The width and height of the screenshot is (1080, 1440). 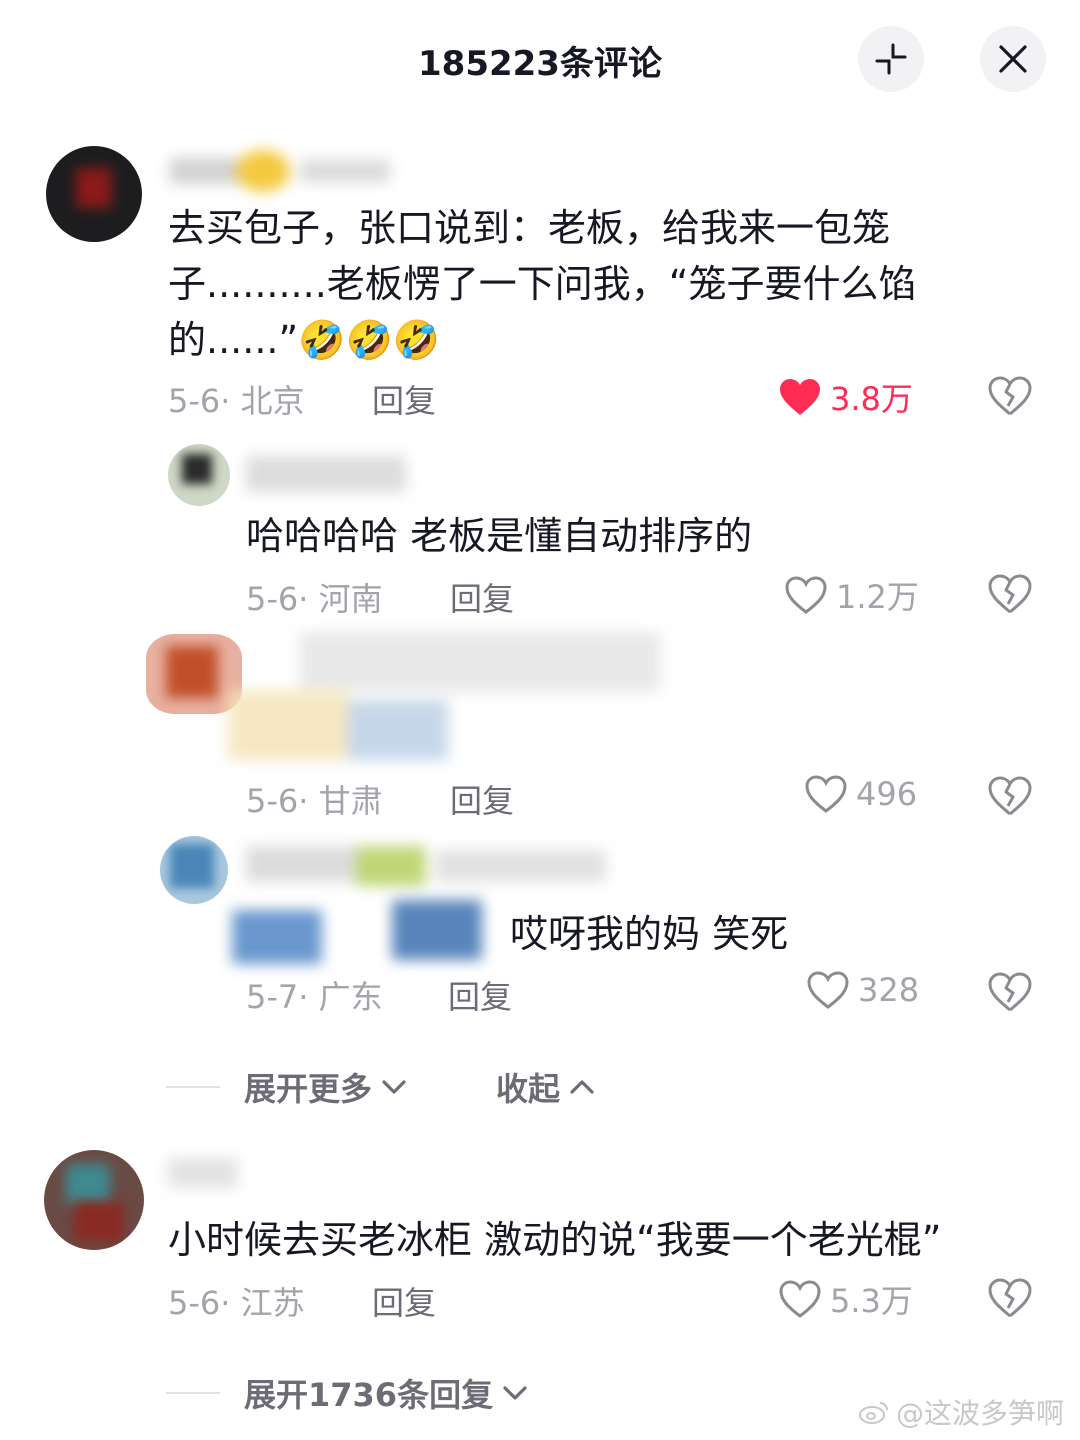 I want to click on close-icon, so click(x=1013, y=59).